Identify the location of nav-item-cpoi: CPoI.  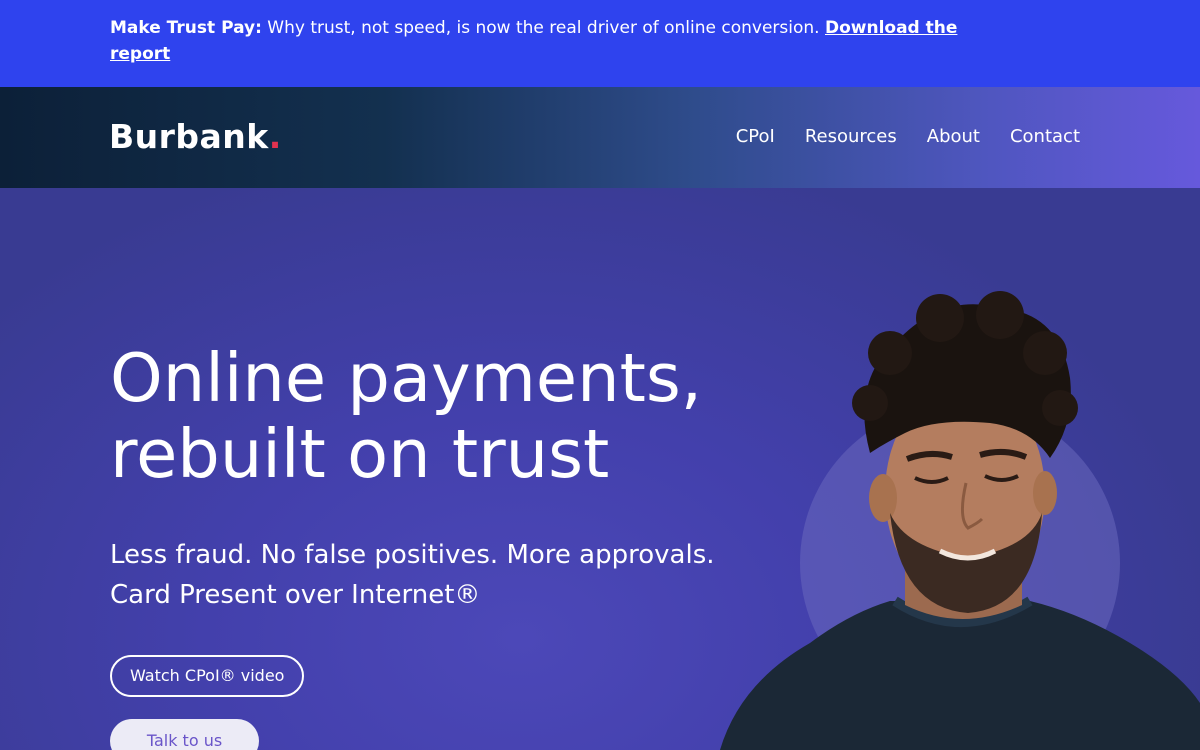
(755, 137).